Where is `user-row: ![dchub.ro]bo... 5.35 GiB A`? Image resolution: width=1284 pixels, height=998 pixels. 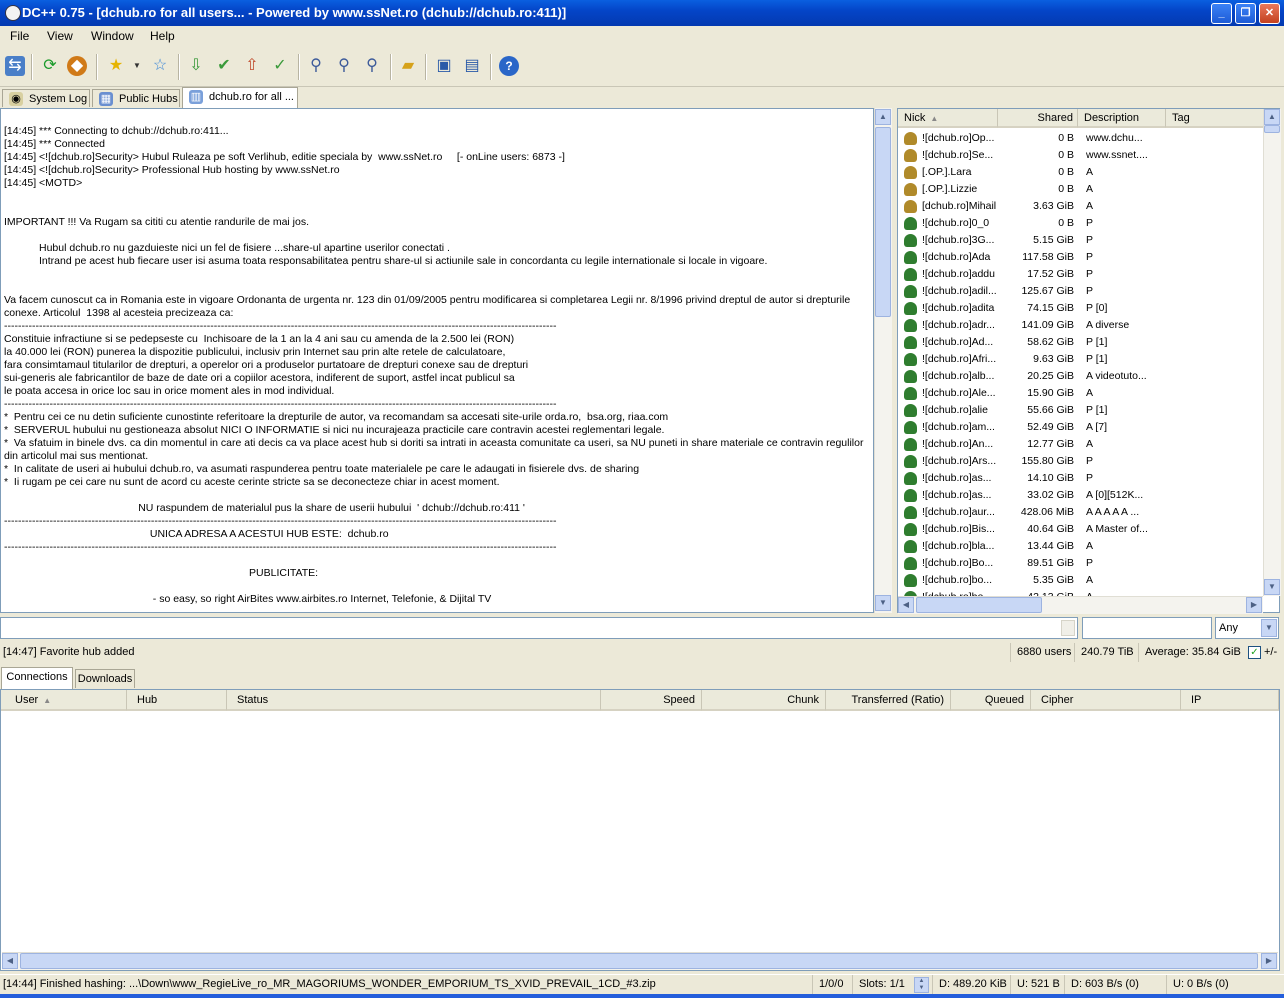 user-row: ![dchub.ro]bo... 5.35 GiB A is located at coordinates (1081, 580).